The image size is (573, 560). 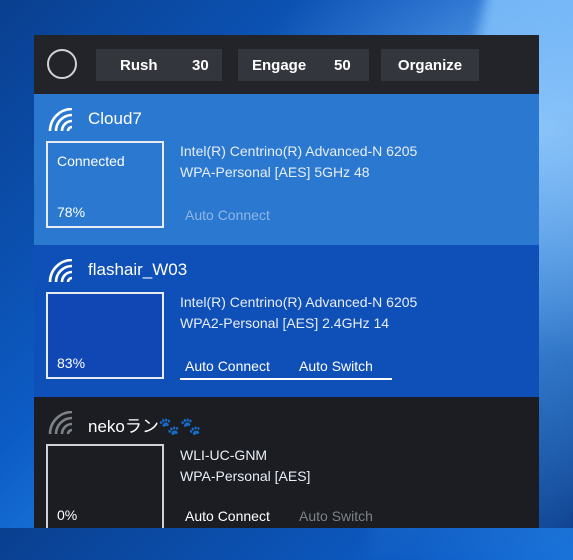 What do you see at coordinates (279, 65) in the screenshot?
I see `engage-label: Engage` at bounding box center [279, 65].